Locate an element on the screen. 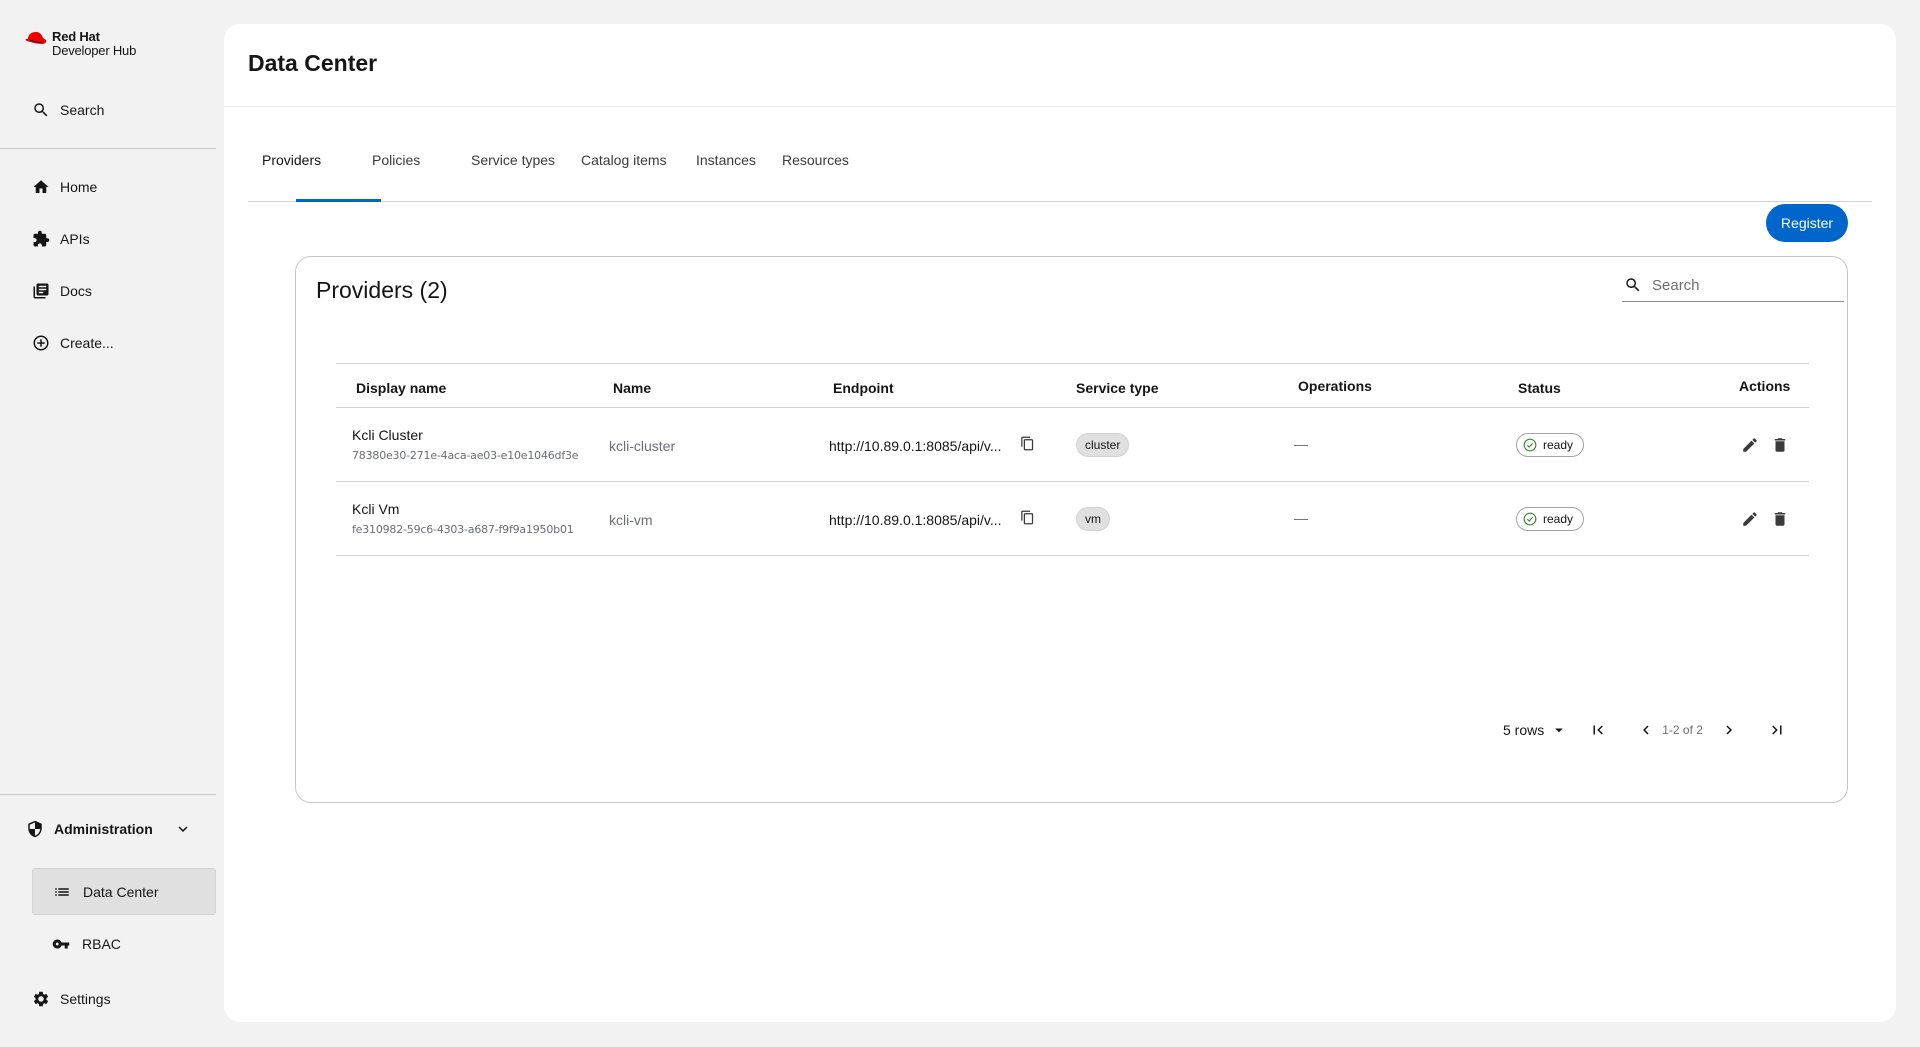  key-icon is located at coordinates (61, 943).